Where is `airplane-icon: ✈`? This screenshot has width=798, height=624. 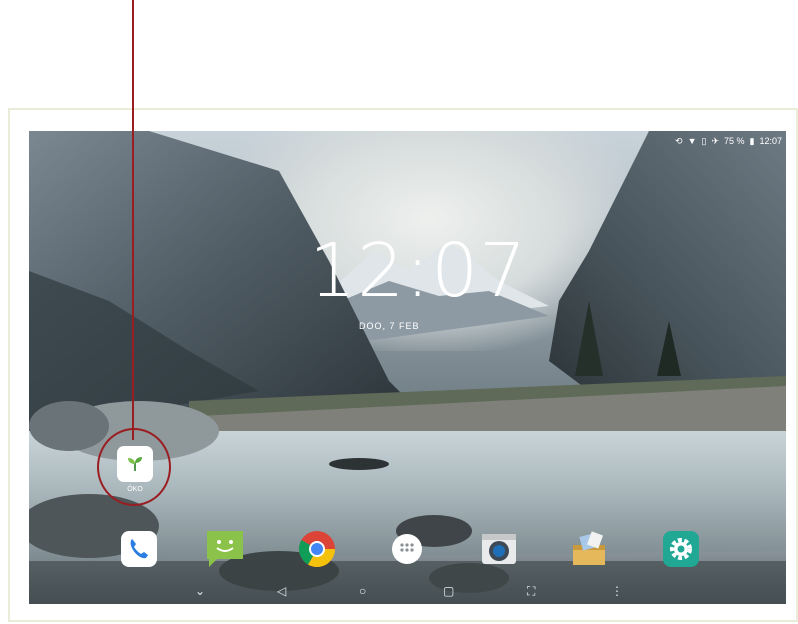 airplane-icon: ✈ is located at coordinates (715, 141).